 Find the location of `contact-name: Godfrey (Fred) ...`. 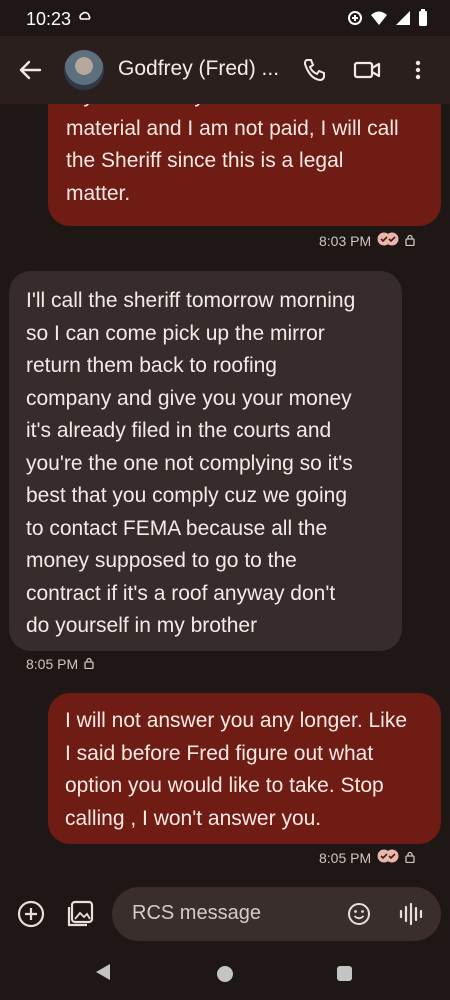

contact-name: Godfrey (Fred) ... is located at coordinates (203, 69).